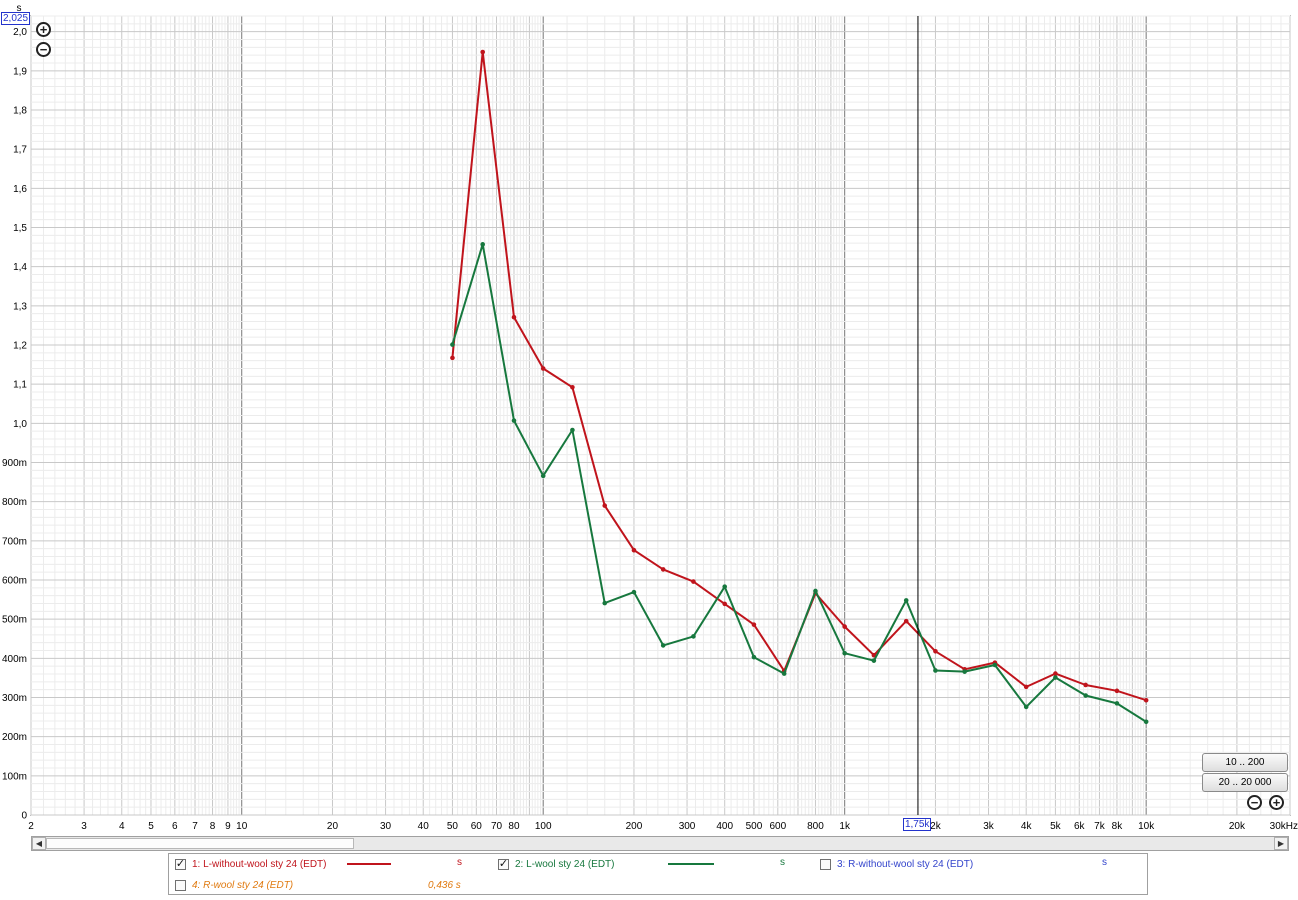 The height and width of the screenshot is (900, 1298). I want to click on x-tick-label: 70, so click(497, 826).